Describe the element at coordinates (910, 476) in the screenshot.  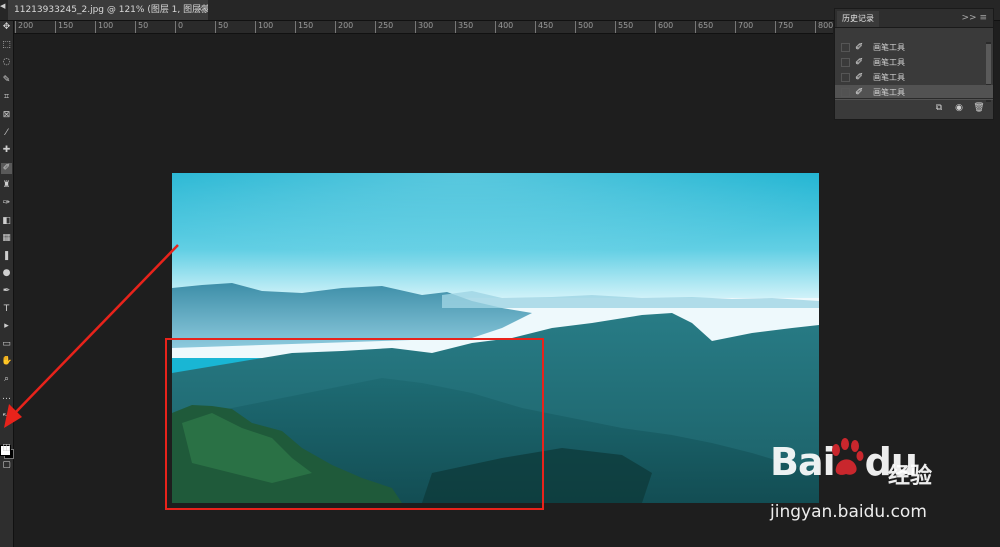
I see `watermark-cn: 经验` at that location.